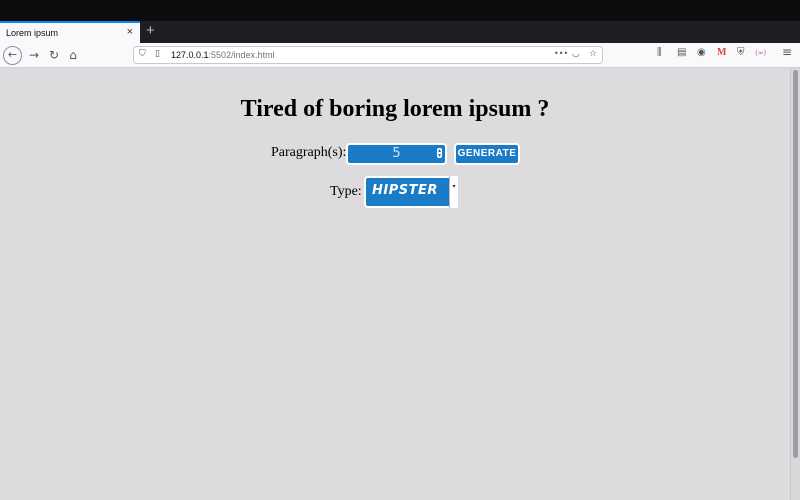  I want to click on library-icon: ⫼, so click(659, 52).